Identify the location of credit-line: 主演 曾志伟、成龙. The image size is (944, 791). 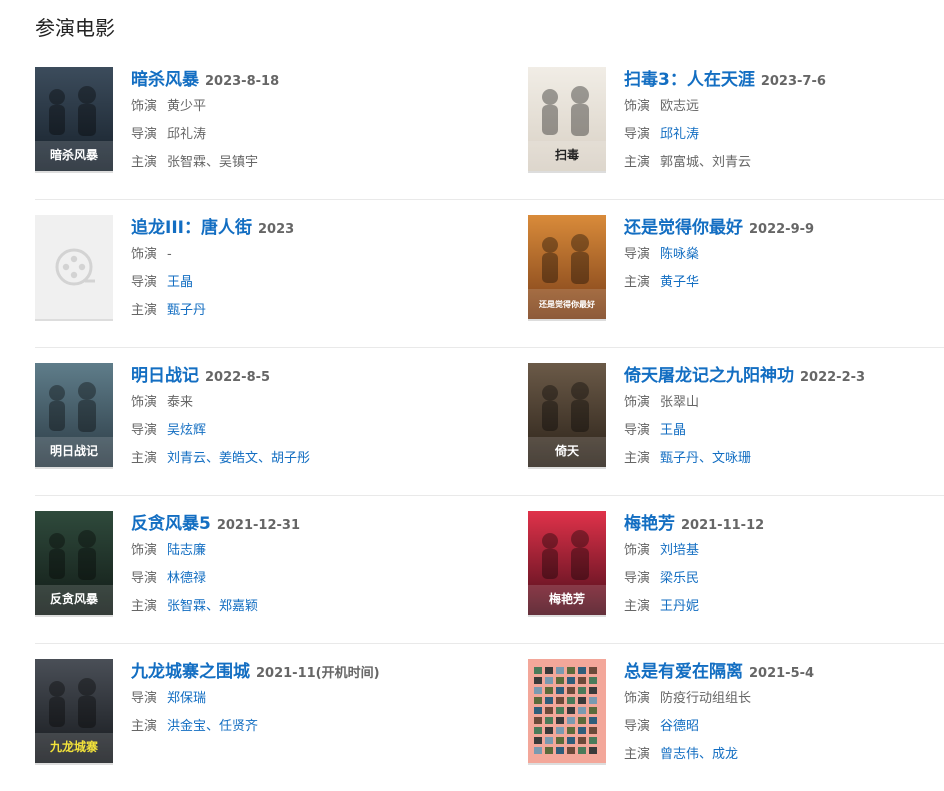
(784, 755).